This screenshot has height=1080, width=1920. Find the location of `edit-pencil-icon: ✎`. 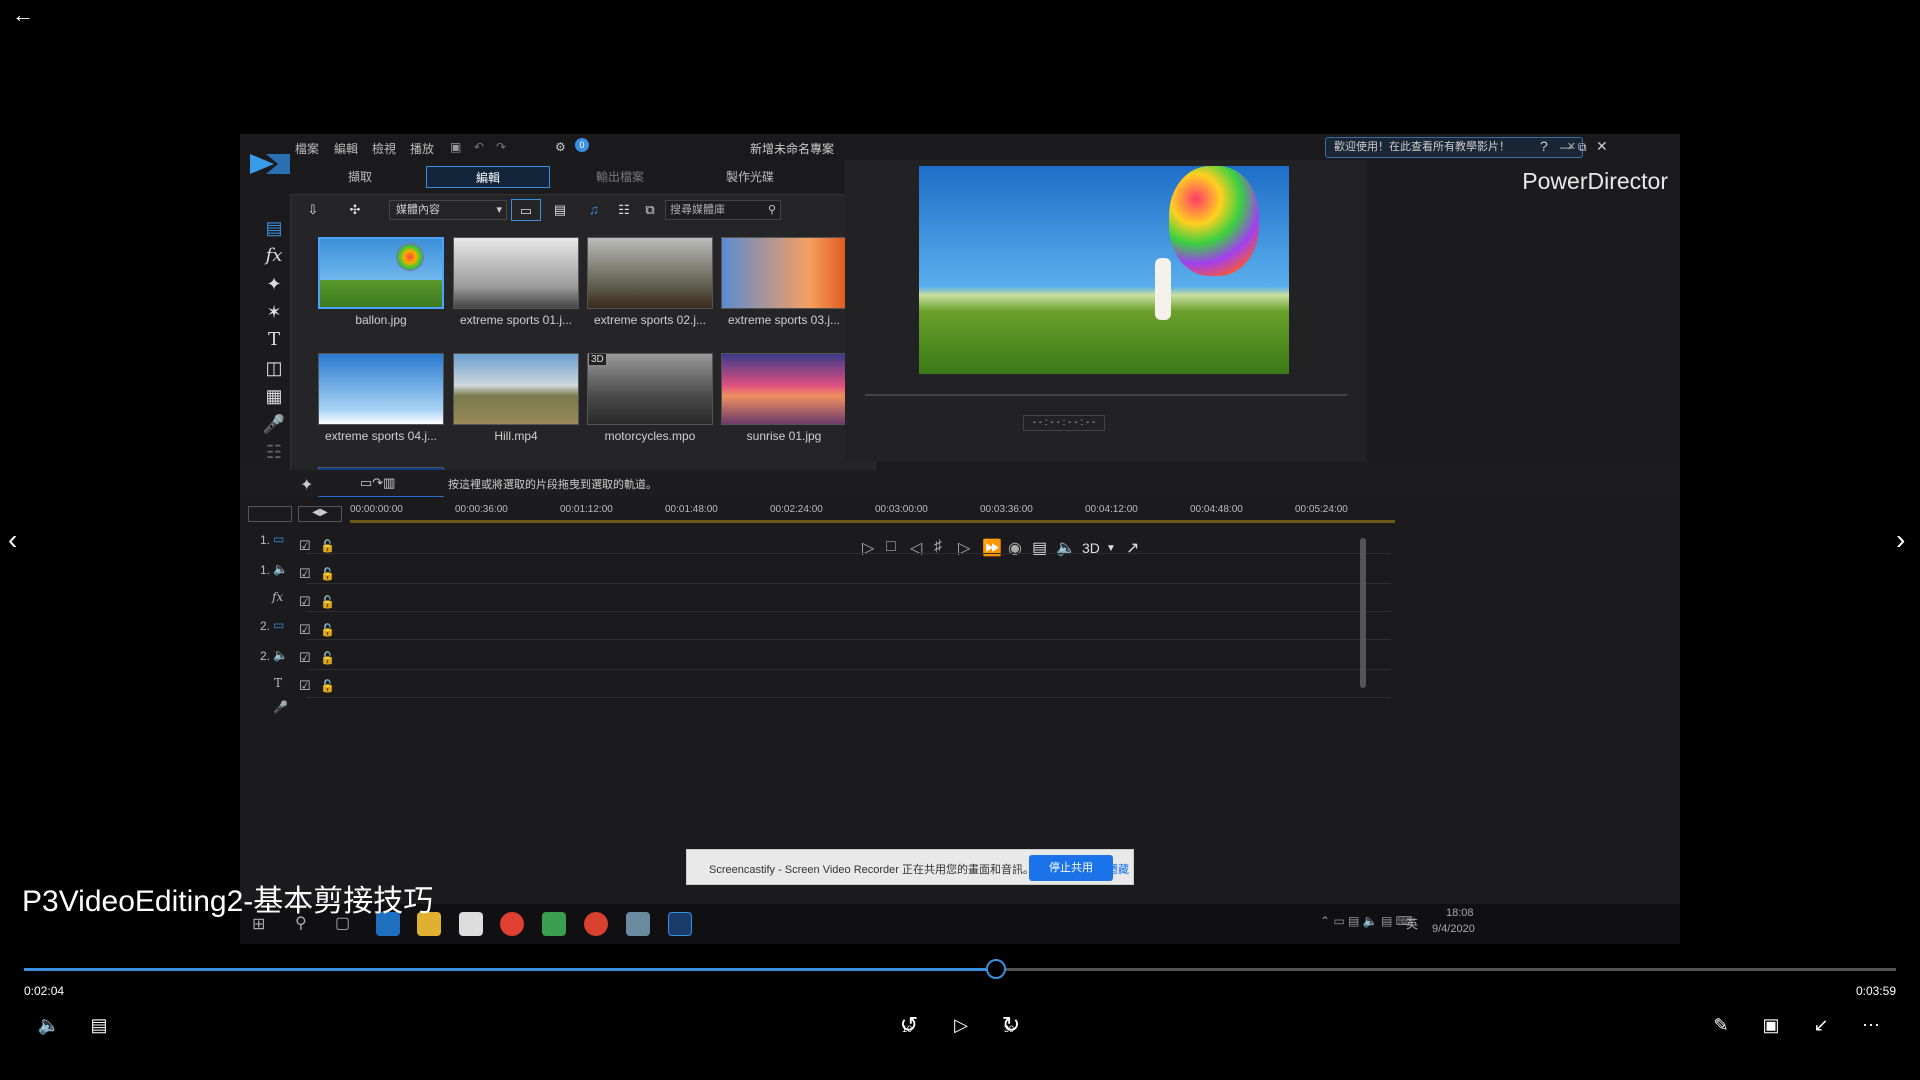

edit-pencil-icon: ✎ is located at coordinates (1721, 1025).